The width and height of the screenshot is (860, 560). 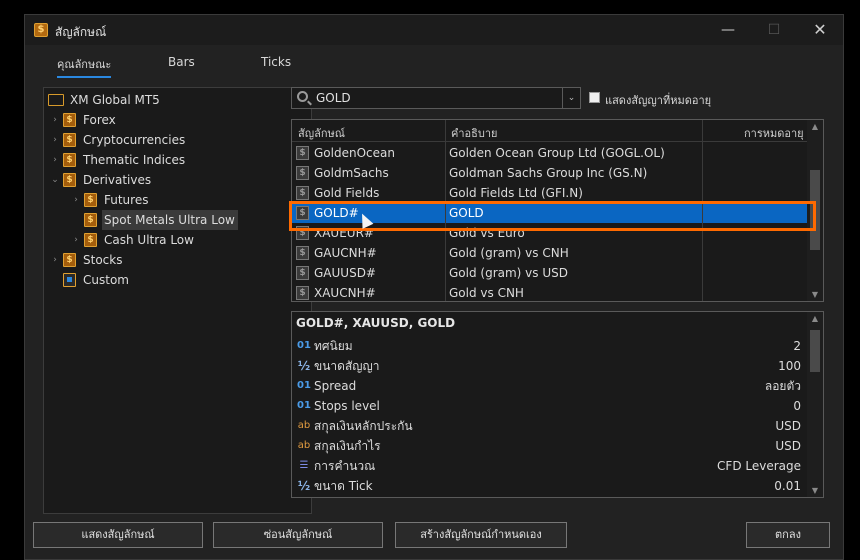 I want to click on symbol-description: Gold vs Euro, so click(x=487, y=233).